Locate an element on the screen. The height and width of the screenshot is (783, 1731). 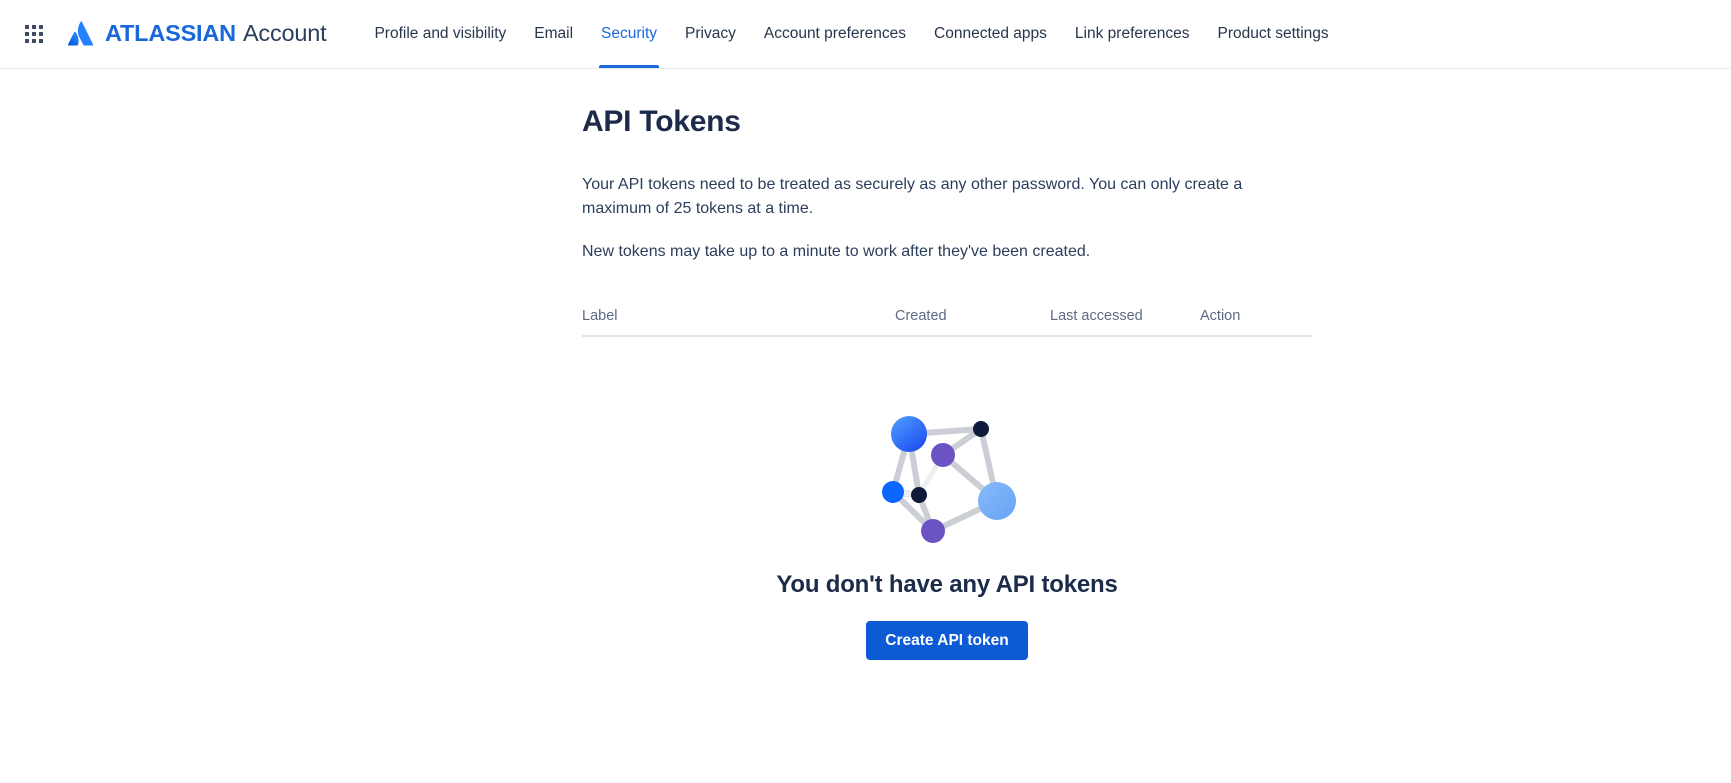
column-header-created: Created is located at coordinates (921, 315).